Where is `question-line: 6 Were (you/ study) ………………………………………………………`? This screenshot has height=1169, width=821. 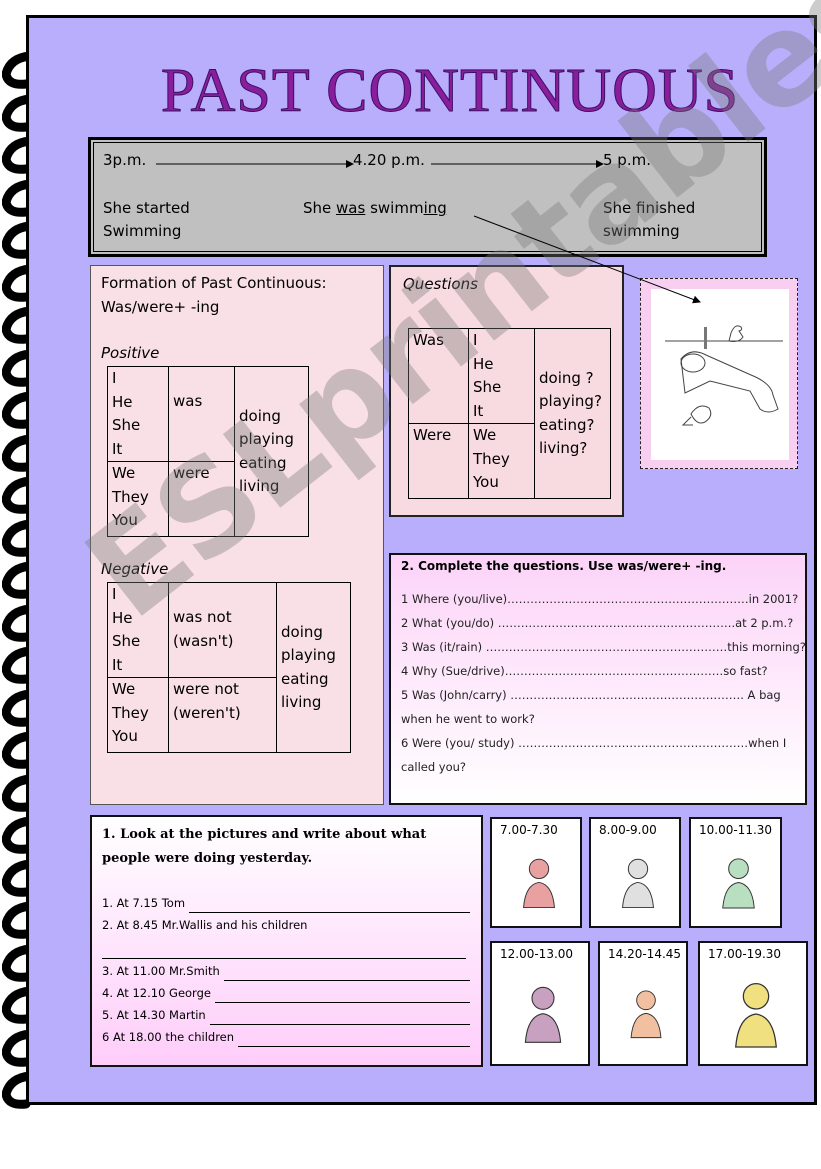 question-line: 6 Were (you/ study) ……………………………………………………… is located at coordinates (594, 743).